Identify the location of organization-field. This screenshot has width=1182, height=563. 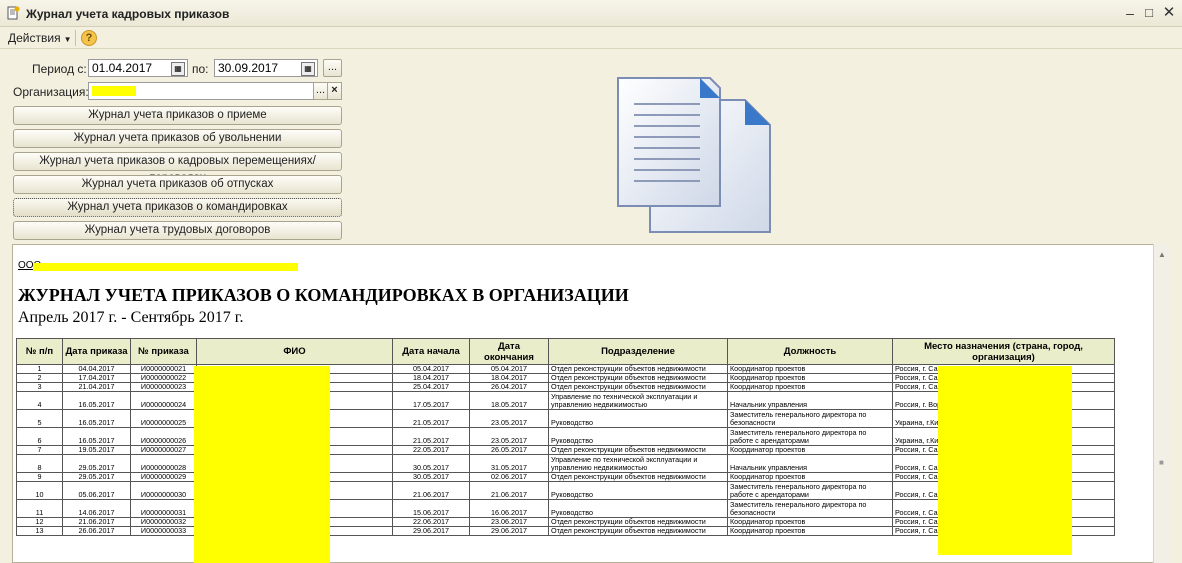
(201, 91).